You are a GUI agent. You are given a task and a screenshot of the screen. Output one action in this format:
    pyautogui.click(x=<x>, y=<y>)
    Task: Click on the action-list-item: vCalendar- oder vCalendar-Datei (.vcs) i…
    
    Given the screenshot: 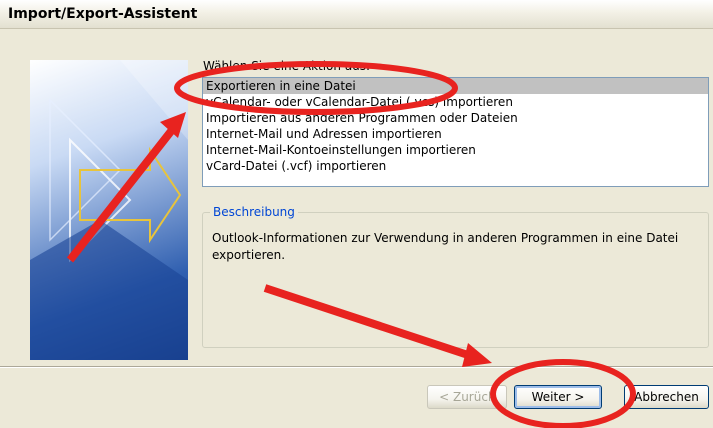 What is the action you would take?
    pyautogui.click(x=455, y=102)
    